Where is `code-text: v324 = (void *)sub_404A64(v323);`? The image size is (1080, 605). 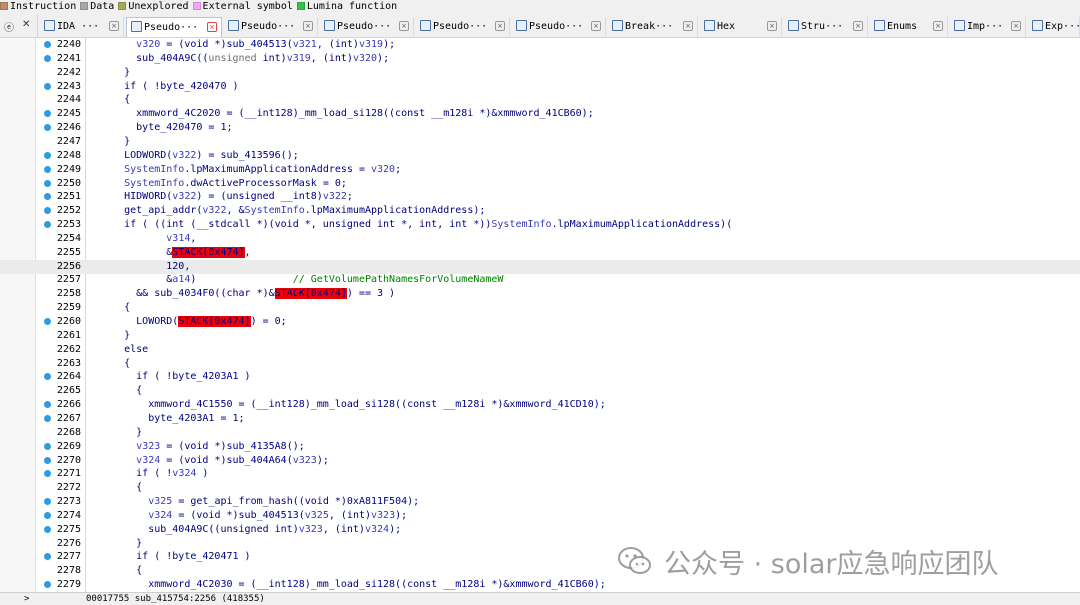 code-text: v324 = (void *)sub_404A64(v323); is located at coordinates (208, 461).